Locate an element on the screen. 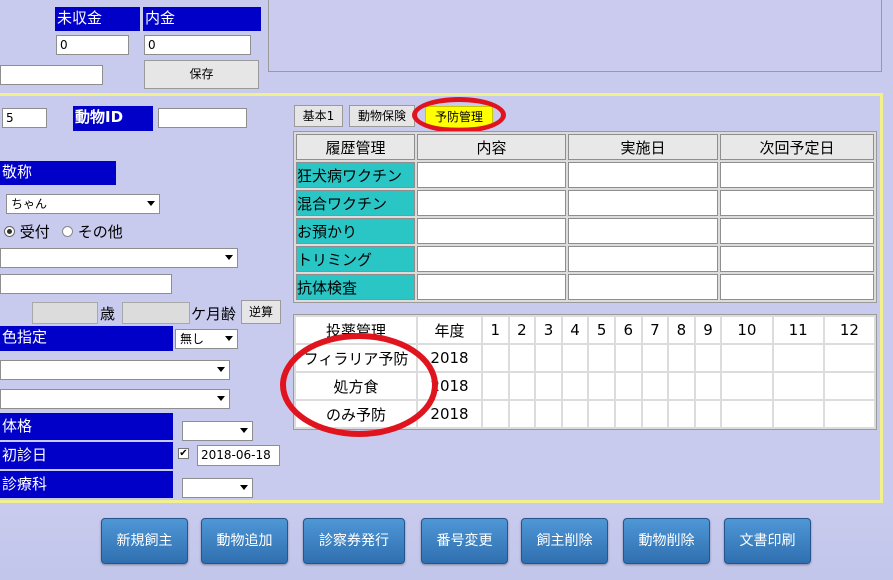 Image resolution: width=893 pixels, height=580 pixels. tab-animal-insurance: 動物保険 is located at coordinates (382, 116).